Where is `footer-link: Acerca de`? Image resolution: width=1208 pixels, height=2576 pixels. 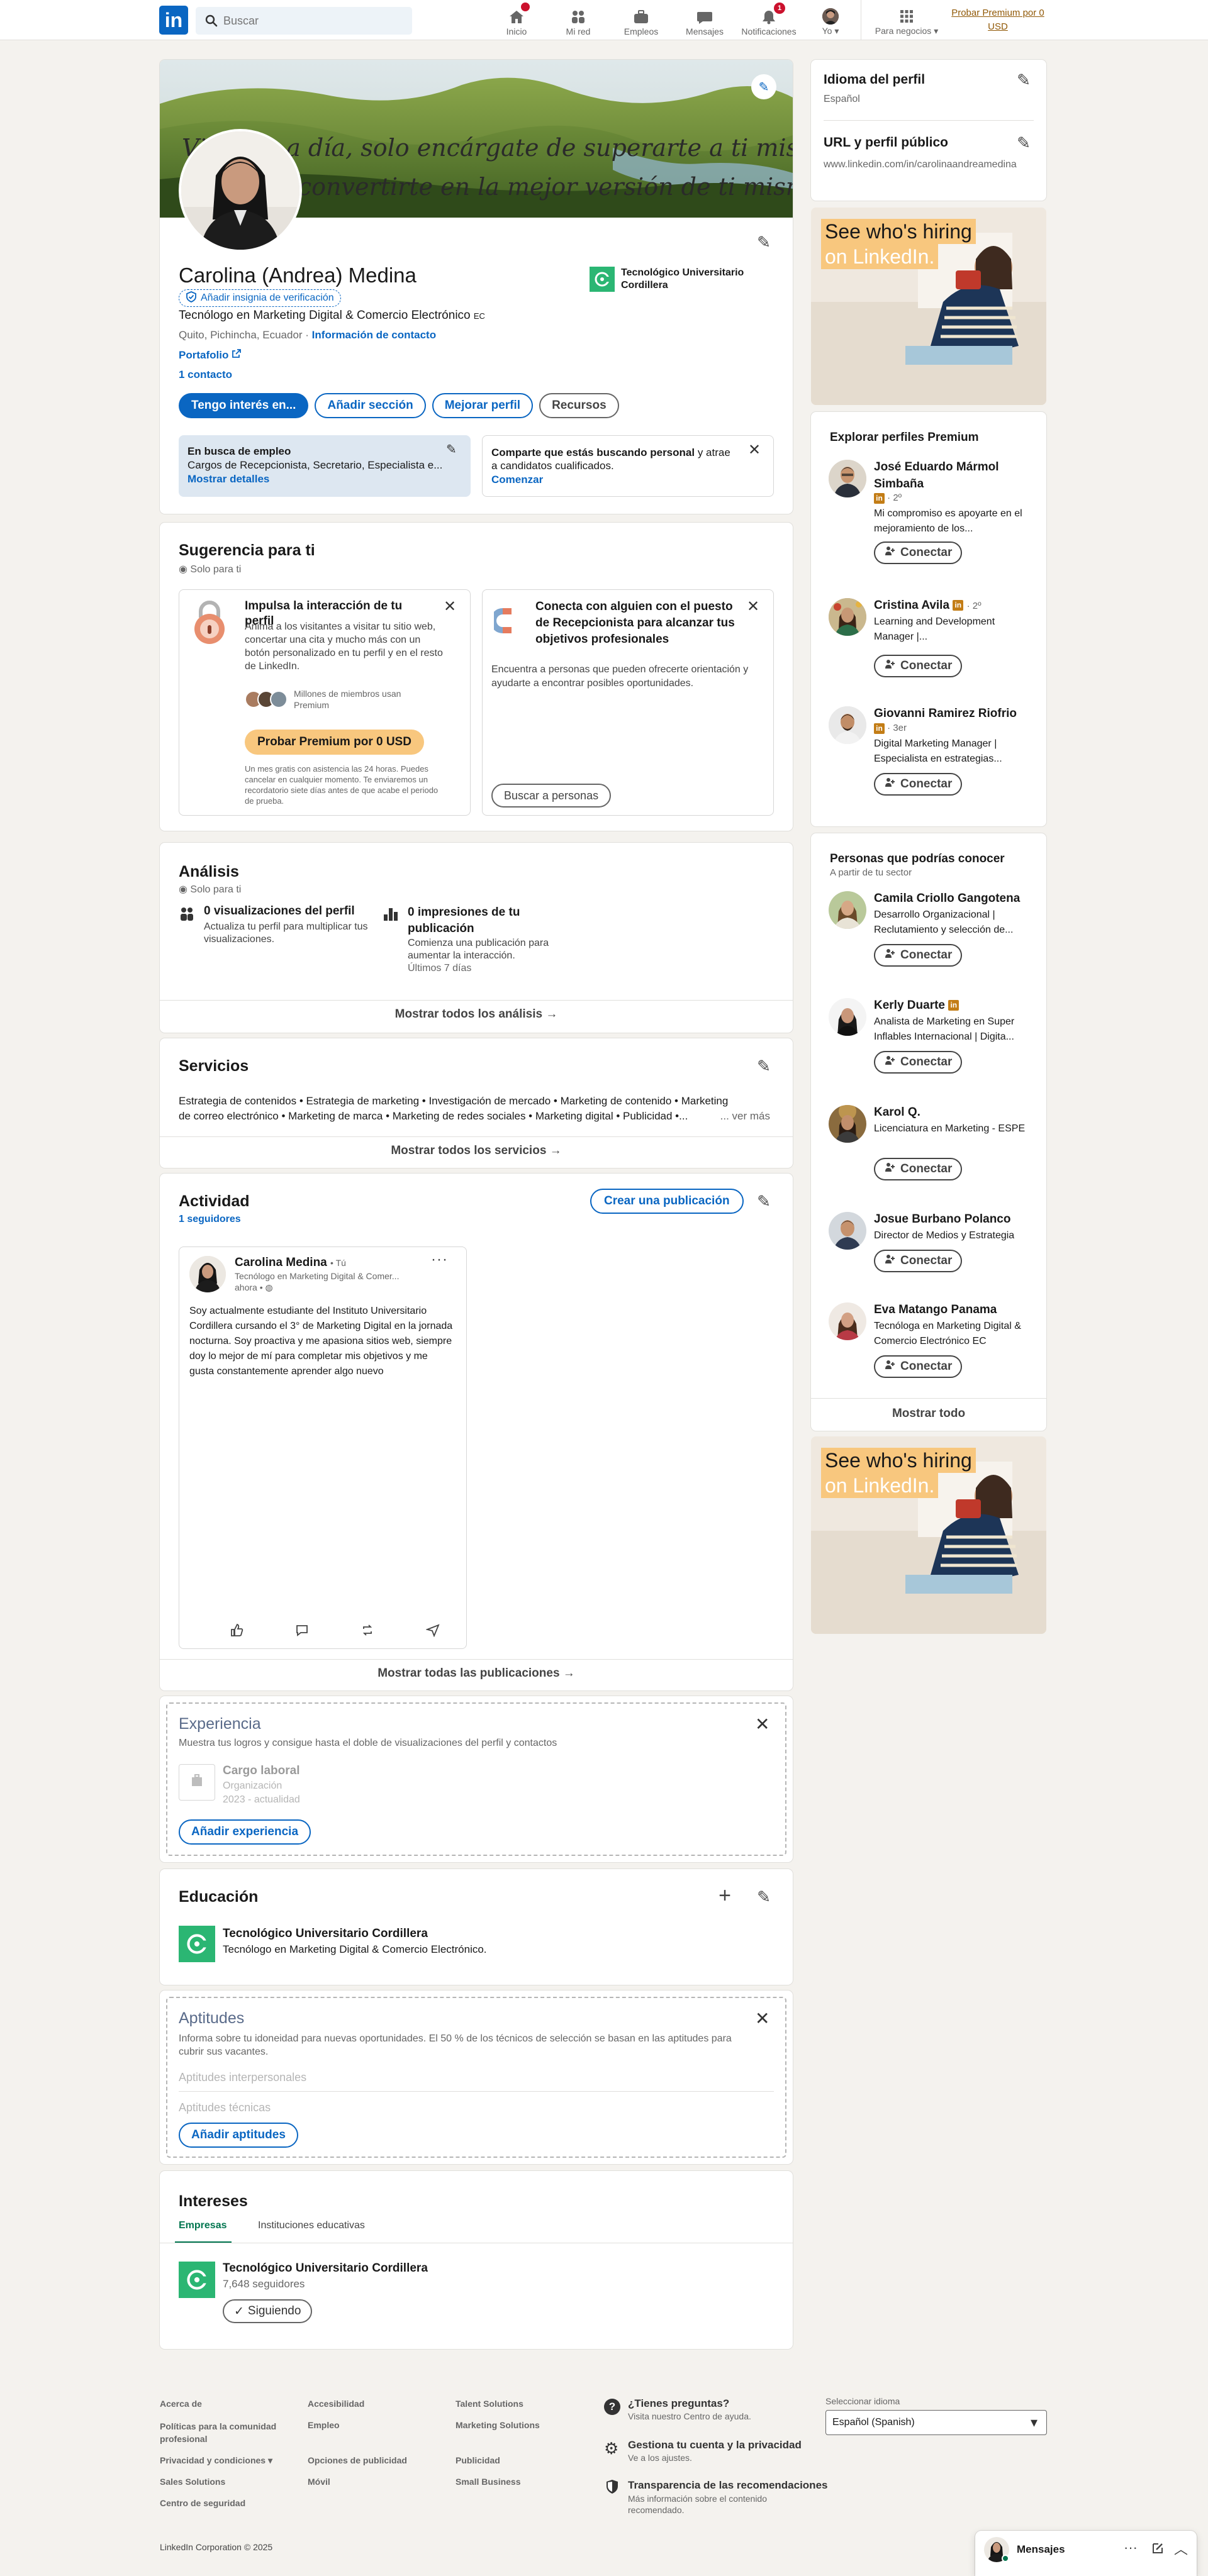
footer-link: Acerca de is located at coordinates (181, 2404).